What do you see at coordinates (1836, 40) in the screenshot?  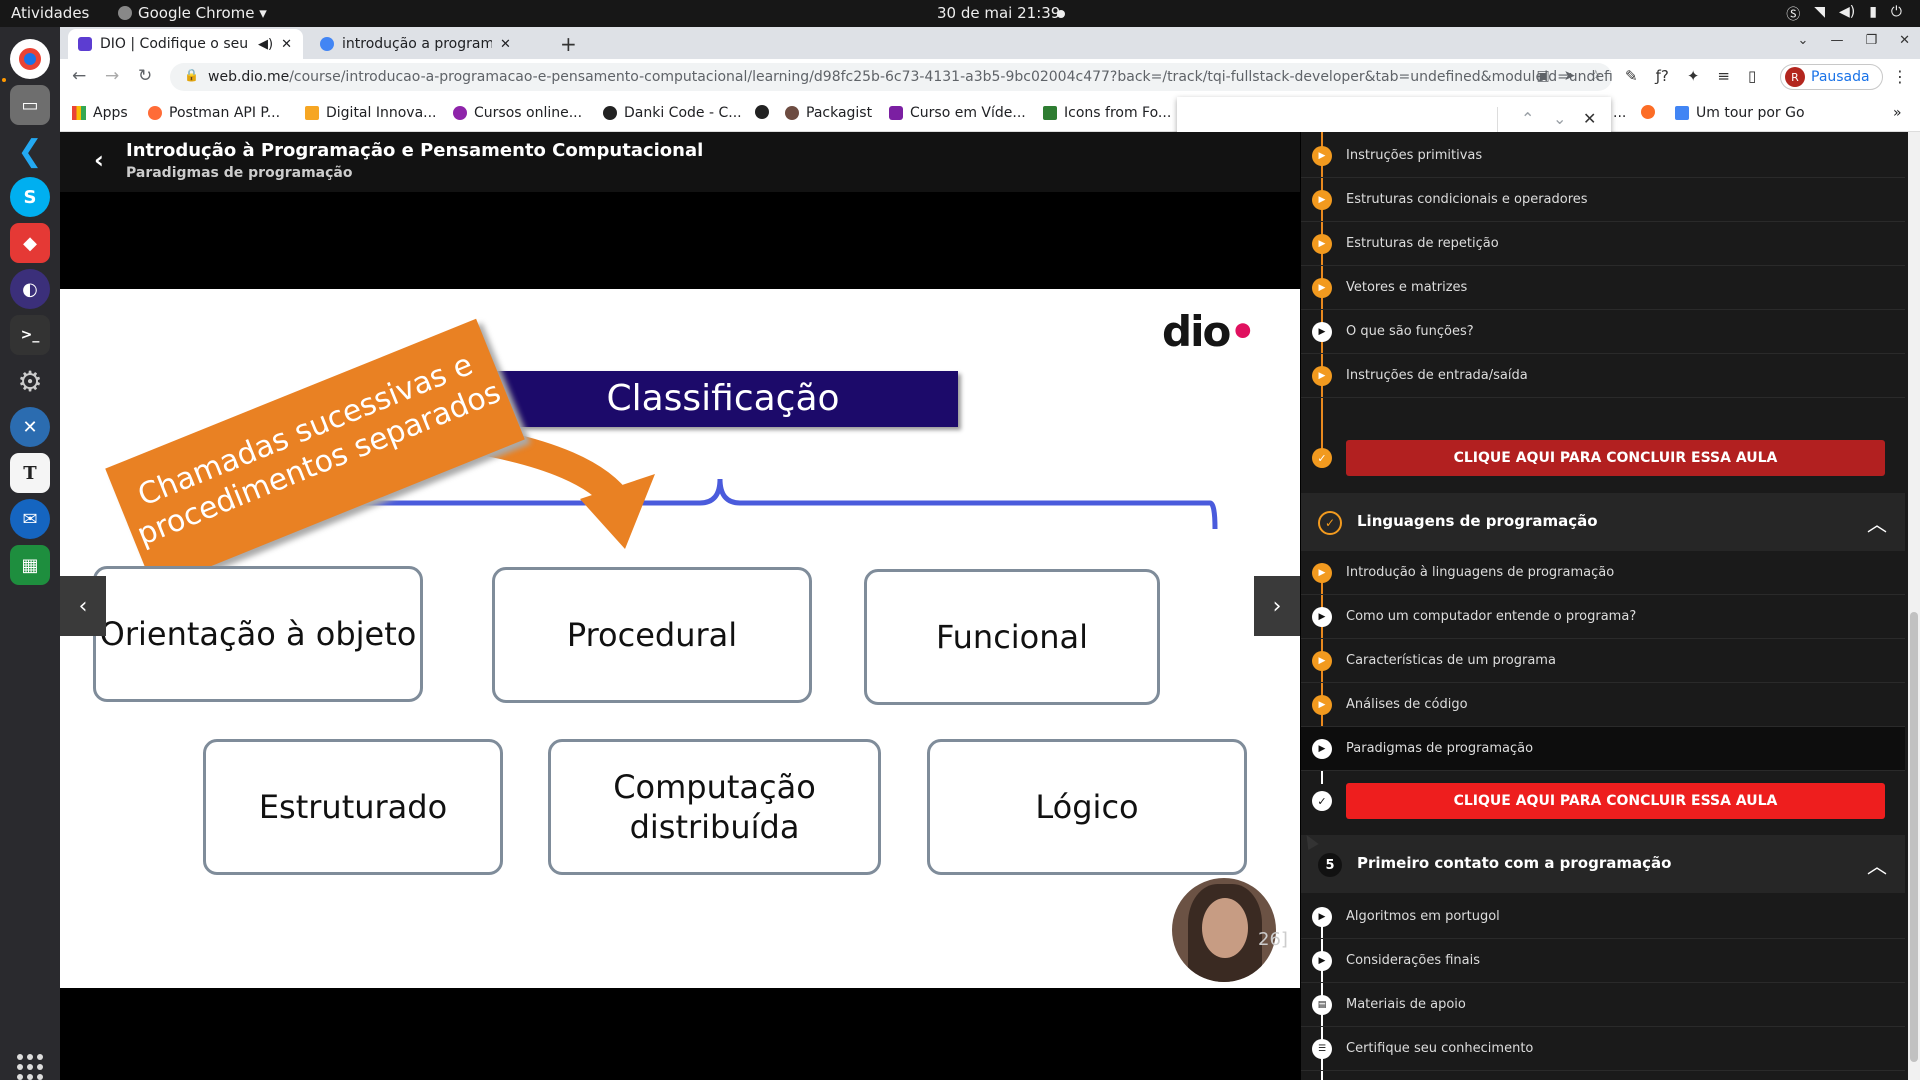 I see `minimize-icon: —` at bounding box center [1836, 40].